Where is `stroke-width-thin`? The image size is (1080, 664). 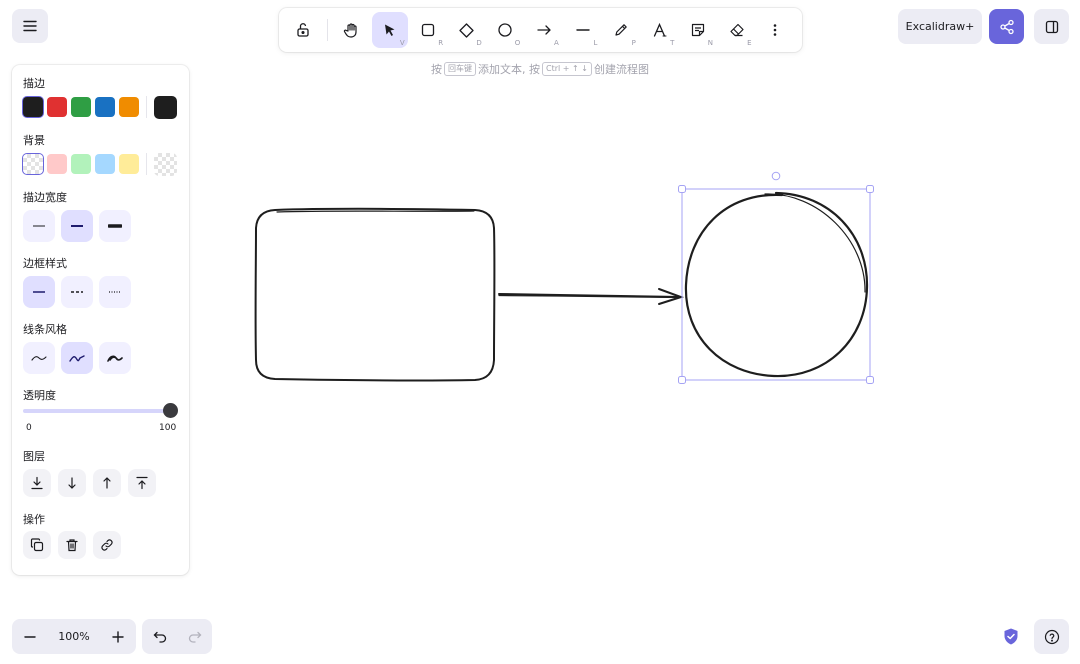
stroke-width-thin is located at coordinates (39, 226).